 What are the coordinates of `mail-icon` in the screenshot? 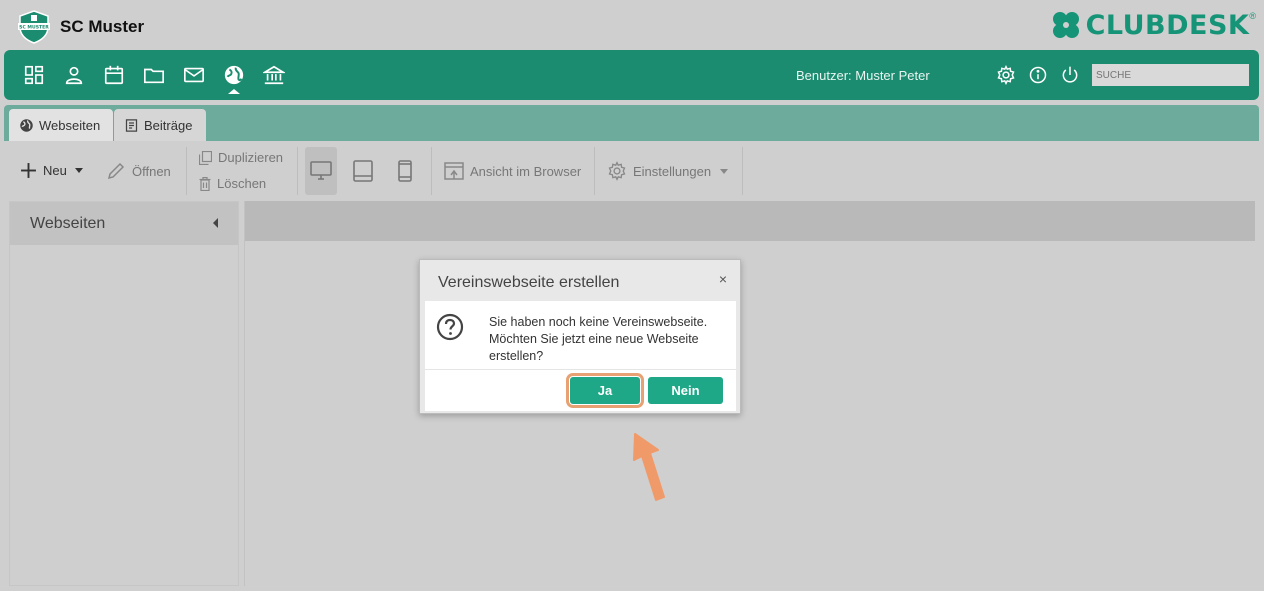 It's located at (194, 75).